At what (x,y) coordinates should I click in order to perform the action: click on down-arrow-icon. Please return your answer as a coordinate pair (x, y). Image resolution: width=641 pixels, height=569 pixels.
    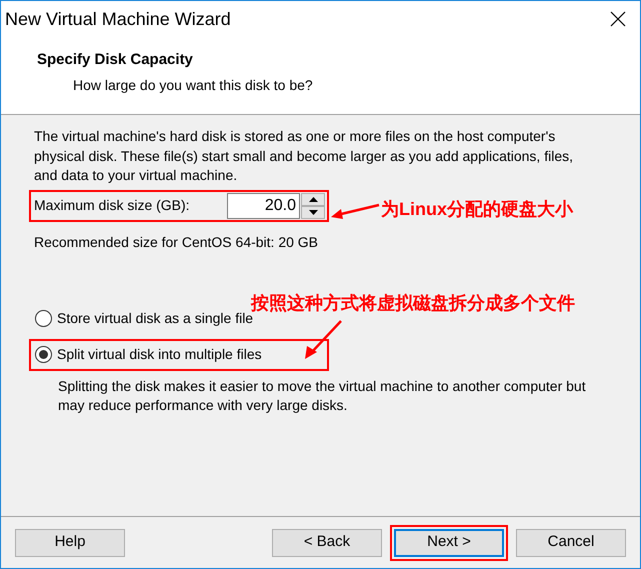
    Looking at the image, I should click on (313, 212).